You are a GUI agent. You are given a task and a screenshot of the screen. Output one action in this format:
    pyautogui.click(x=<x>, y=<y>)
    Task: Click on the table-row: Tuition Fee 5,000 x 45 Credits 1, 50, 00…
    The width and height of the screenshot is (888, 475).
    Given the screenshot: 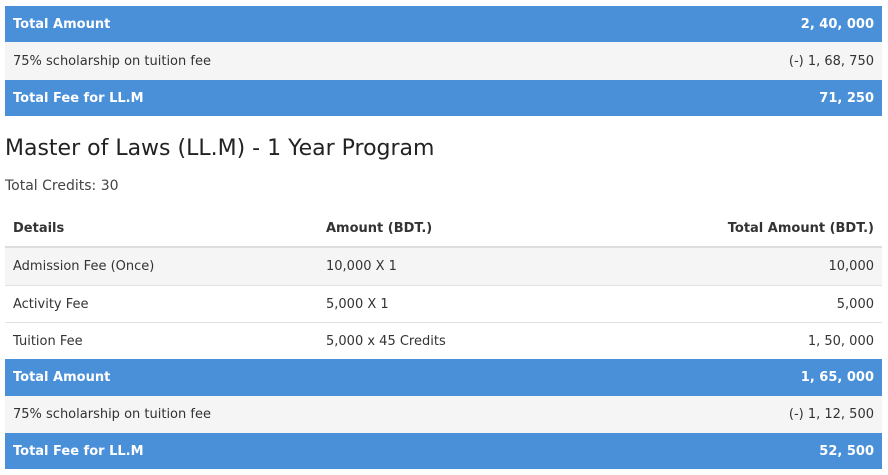 What is the action you would take?
    pyautogui.click(x=443, y=340)
    